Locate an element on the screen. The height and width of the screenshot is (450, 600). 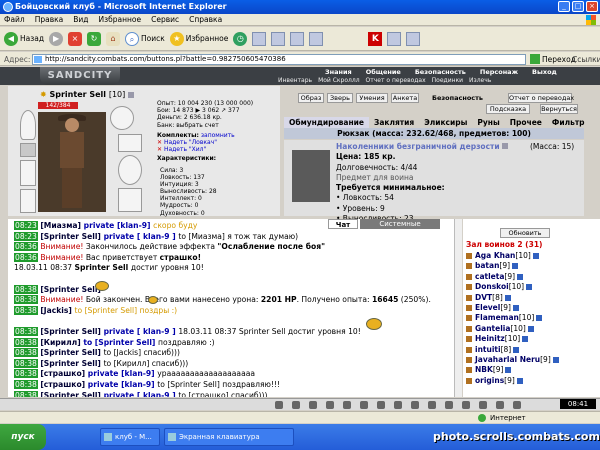
subnav-transfers: Отчет о переводах is located at coordinates (396, 80).